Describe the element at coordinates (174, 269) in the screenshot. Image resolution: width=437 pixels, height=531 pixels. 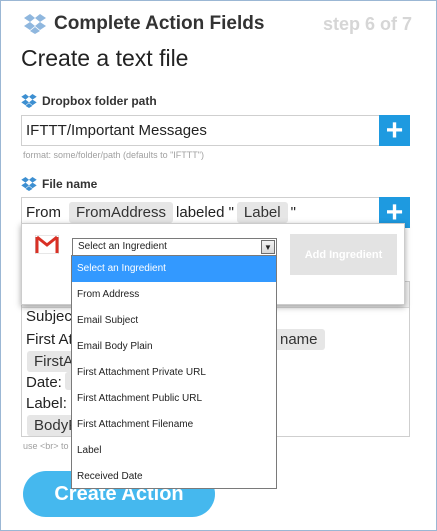
I see `option-select-an-ingredient: Select an Ingredient` at that location.